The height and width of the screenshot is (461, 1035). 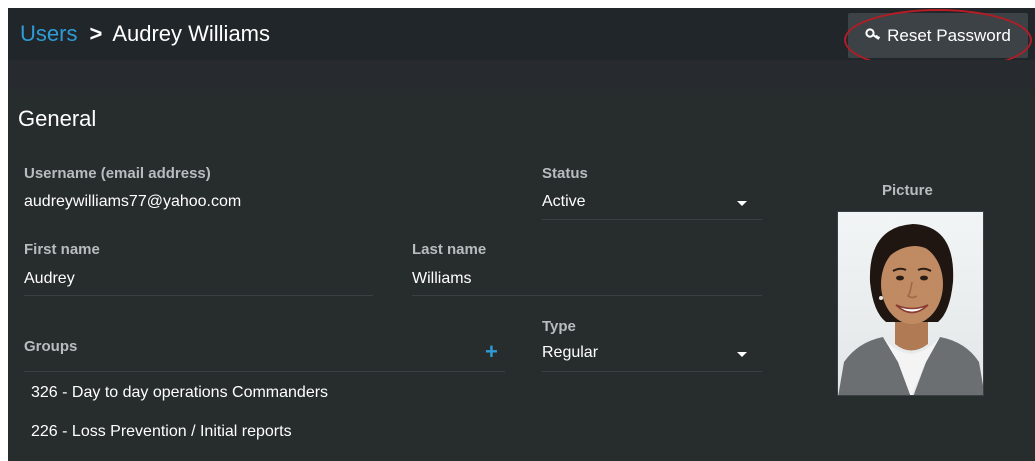 I want to click on section-title-general: General, so click(x=57, y=118).